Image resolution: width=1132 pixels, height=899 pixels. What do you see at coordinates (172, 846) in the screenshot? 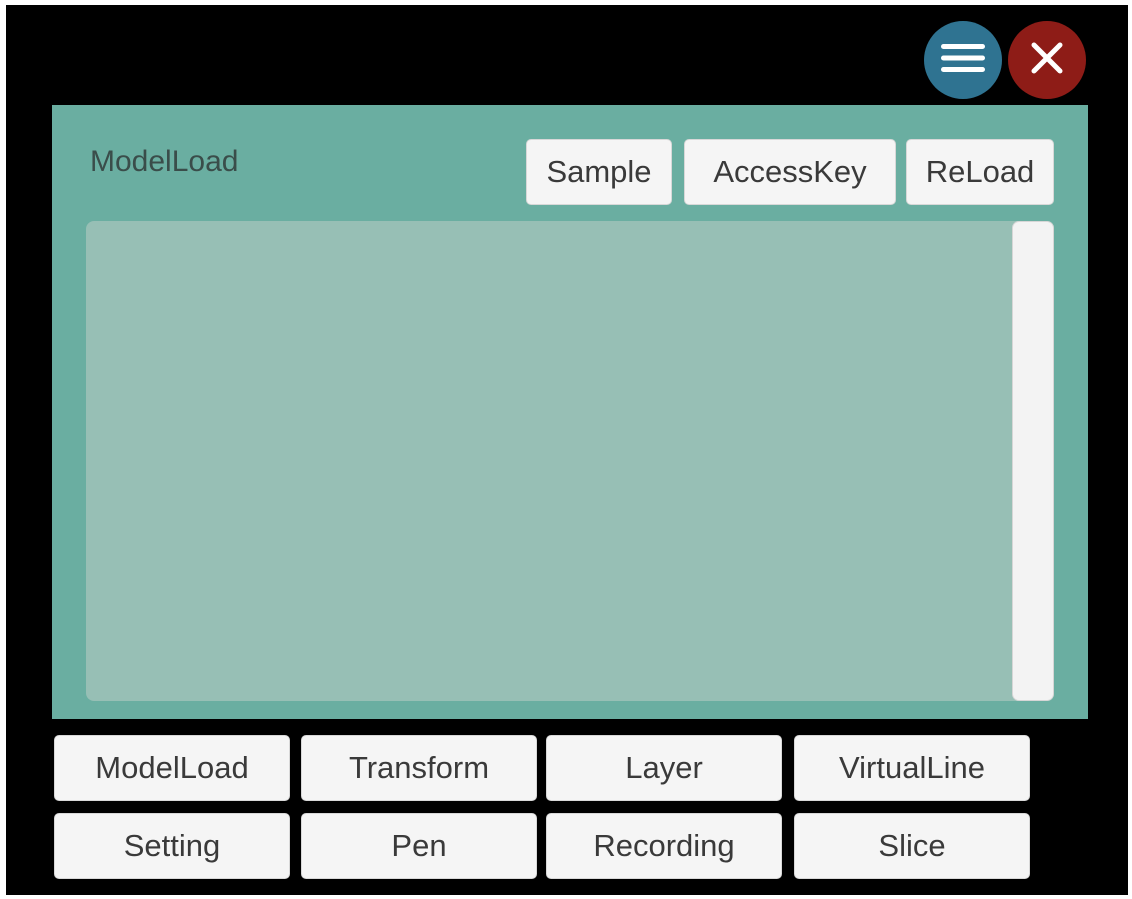
I see `nav-setting-button: Setting` at bounding box center [172, 846].